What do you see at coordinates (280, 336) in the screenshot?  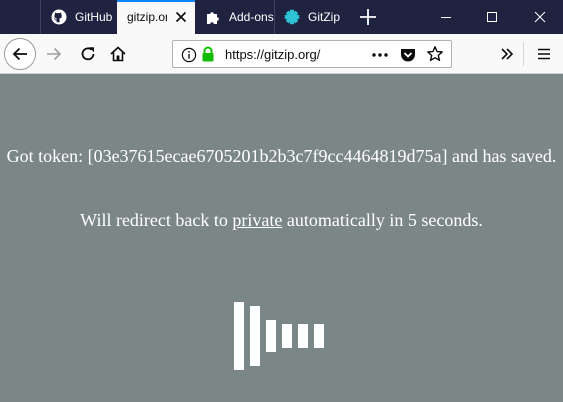 I see `loading-spinner` at bounding box center [280, 336].